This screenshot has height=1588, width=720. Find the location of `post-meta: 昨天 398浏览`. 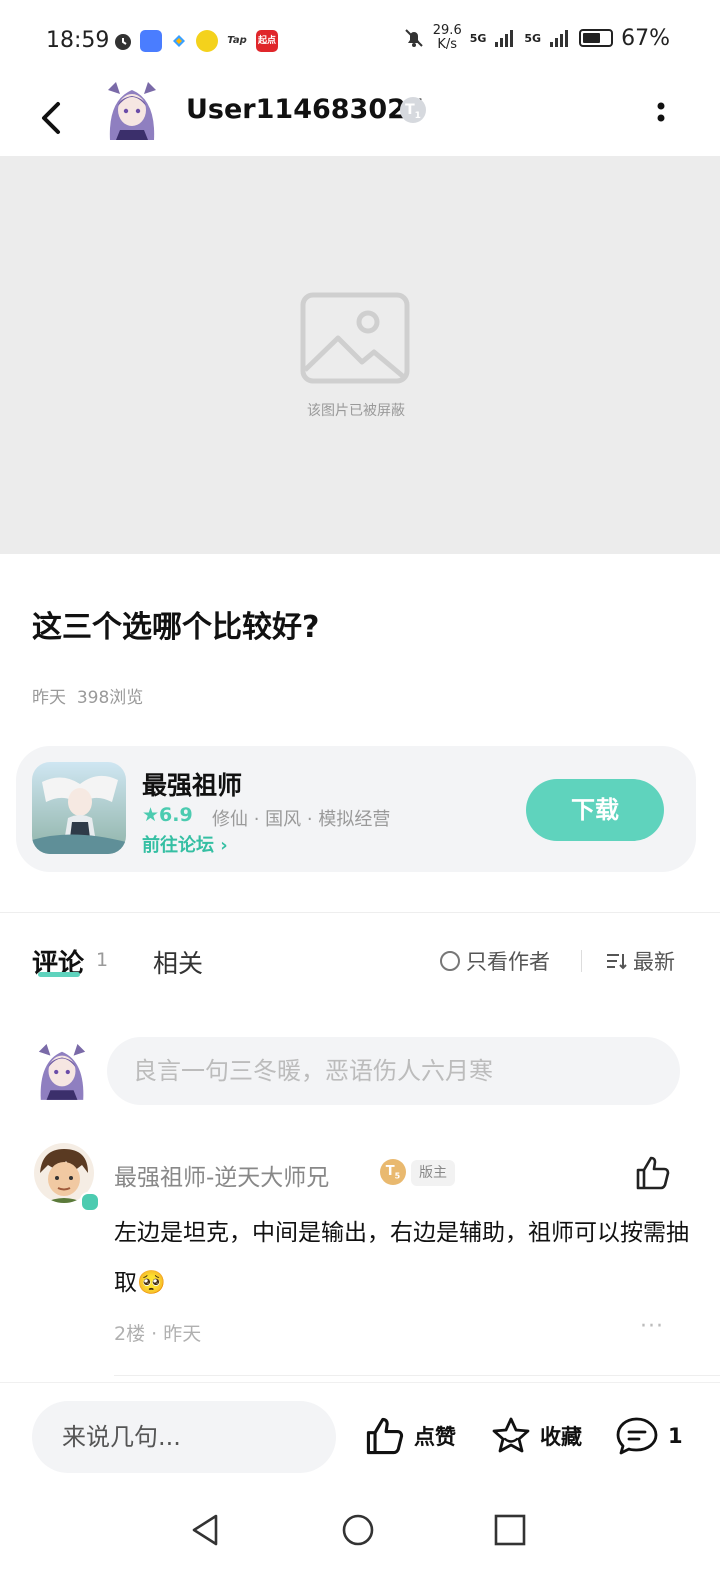

post-meta: 昨天 398浏览 is located at coordinates (87, 695).